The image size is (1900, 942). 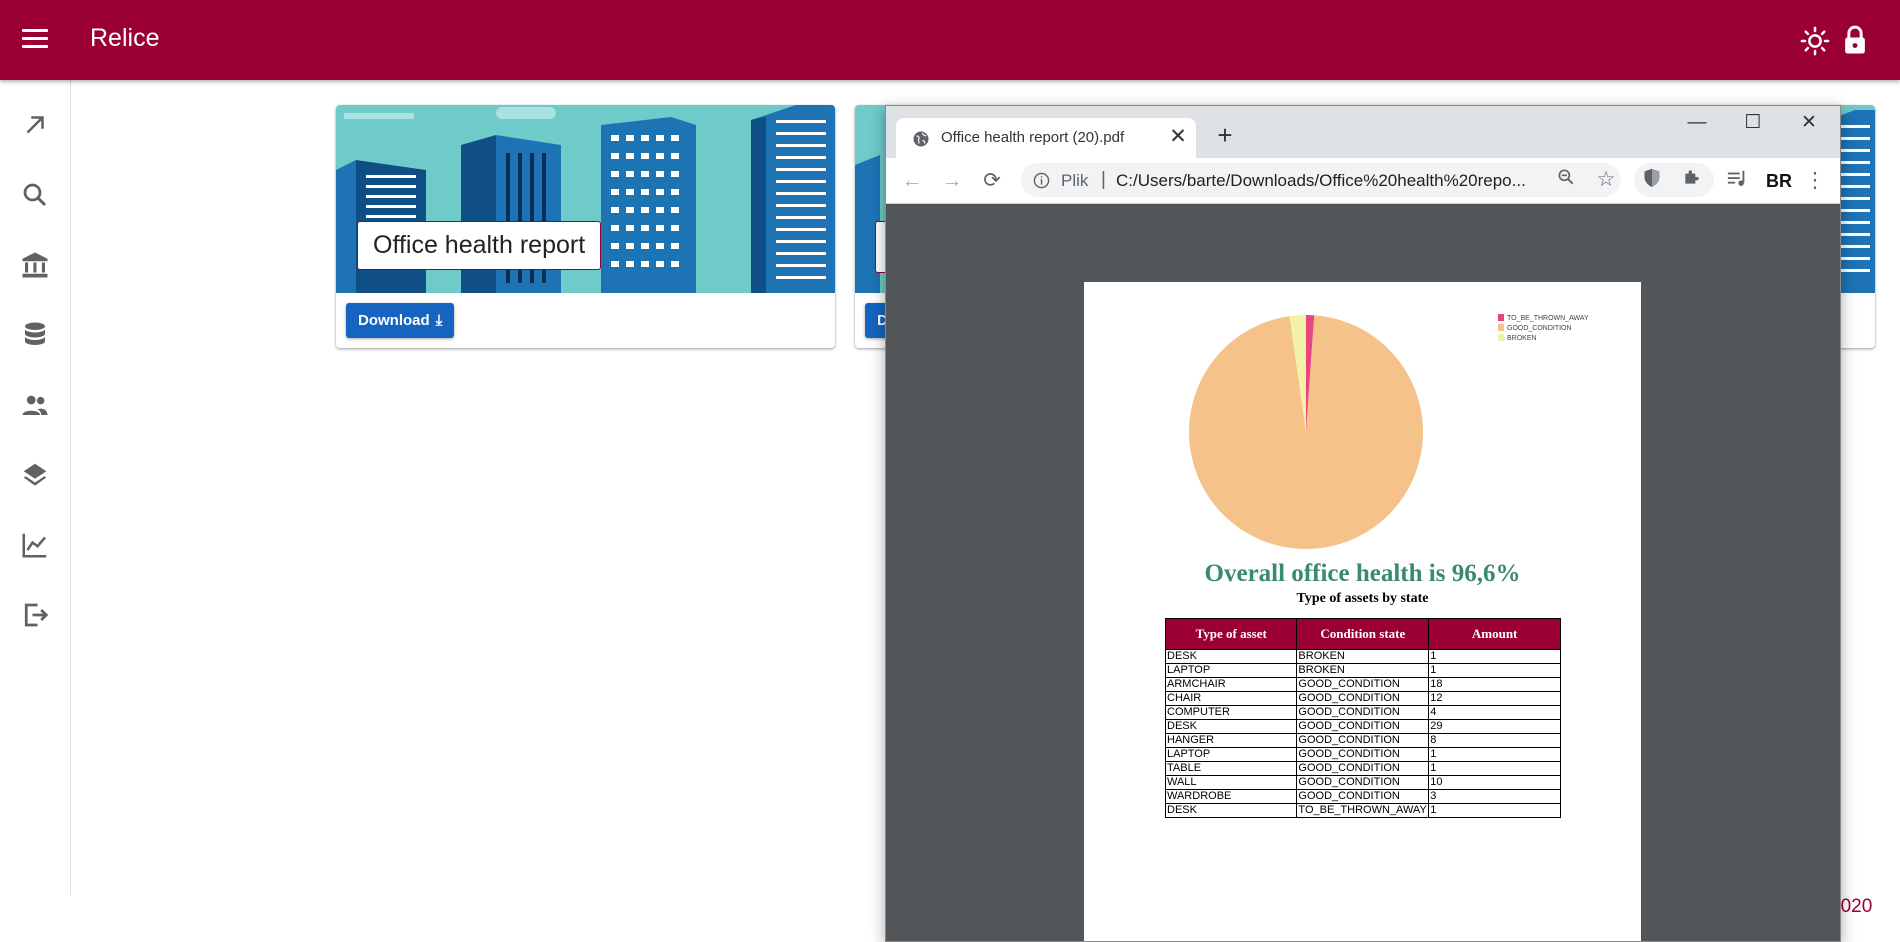 What do you see at coordinates (1815, 41) in the screenshot?
I see `brightness-icon` at bounding box center [1815, 41].